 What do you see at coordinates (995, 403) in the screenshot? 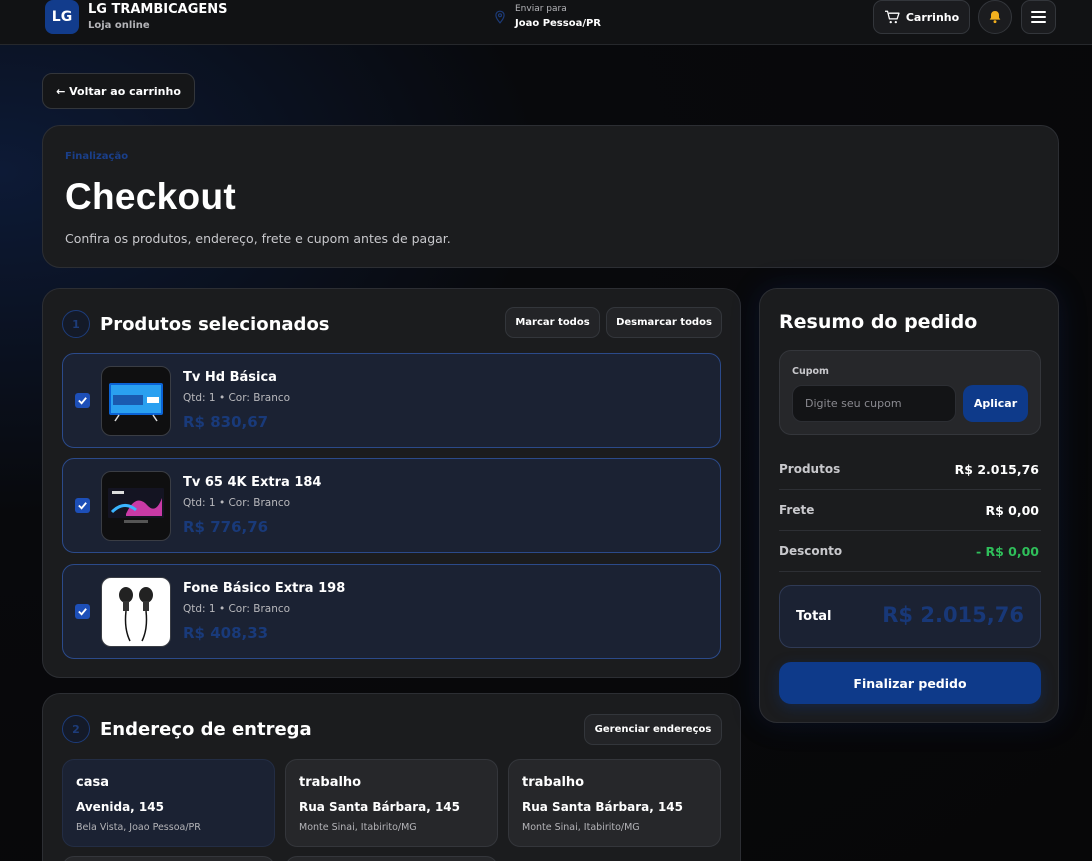
I see `apply-coupon-button: Aplicar` at bounding box center [995, 403].